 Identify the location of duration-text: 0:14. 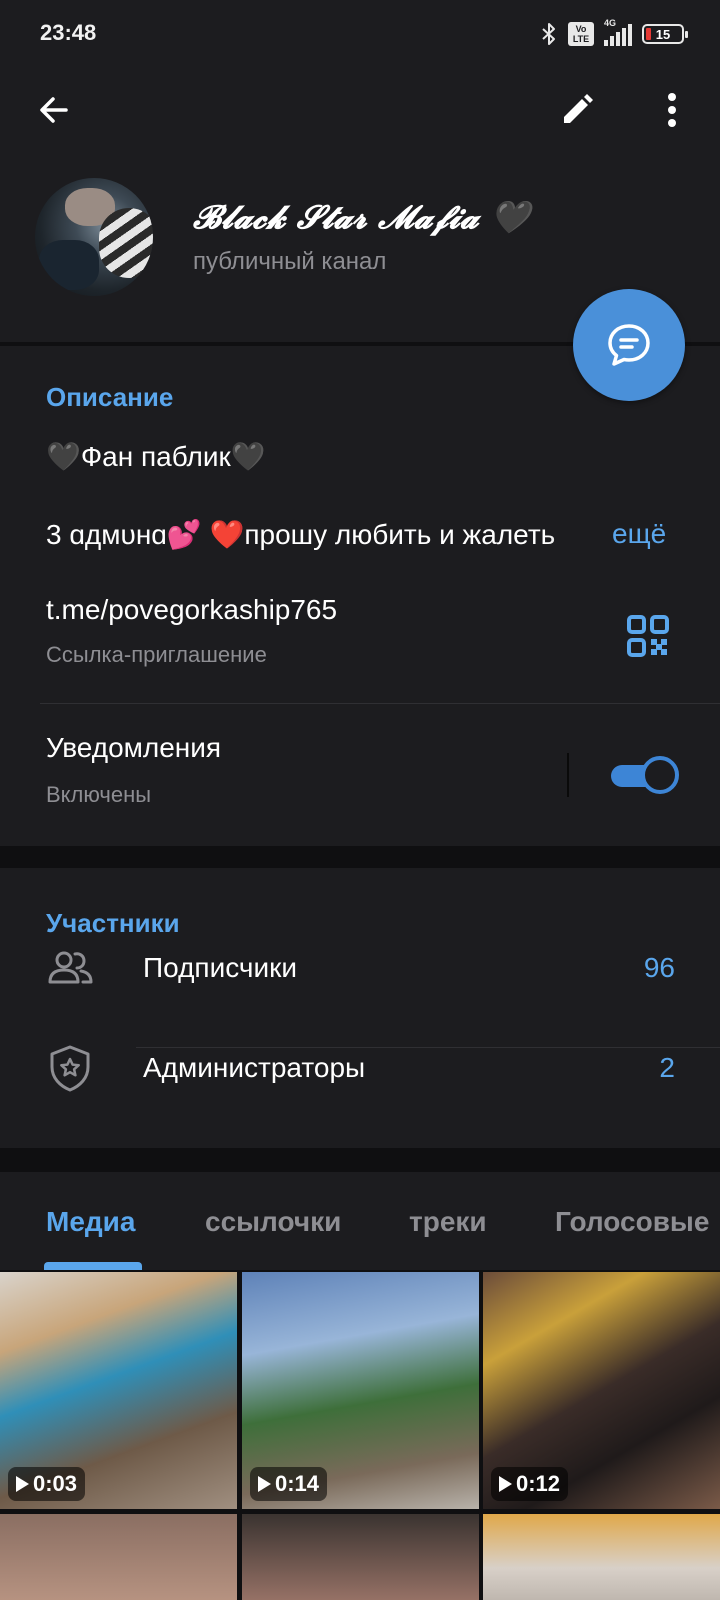
(297, 1483).